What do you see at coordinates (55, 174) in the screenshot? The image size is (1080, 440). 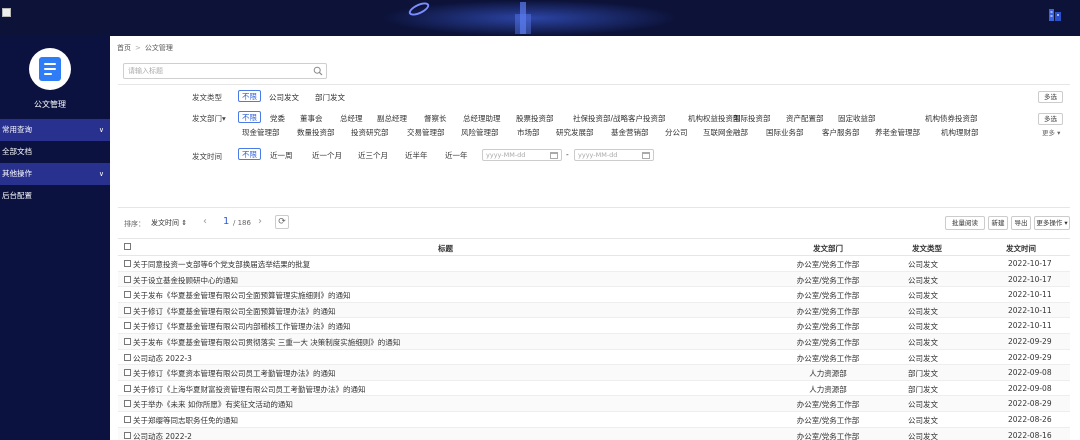 I see `sidebar-item-2: 其他操作 ∨` at bounding box center [55, 174].